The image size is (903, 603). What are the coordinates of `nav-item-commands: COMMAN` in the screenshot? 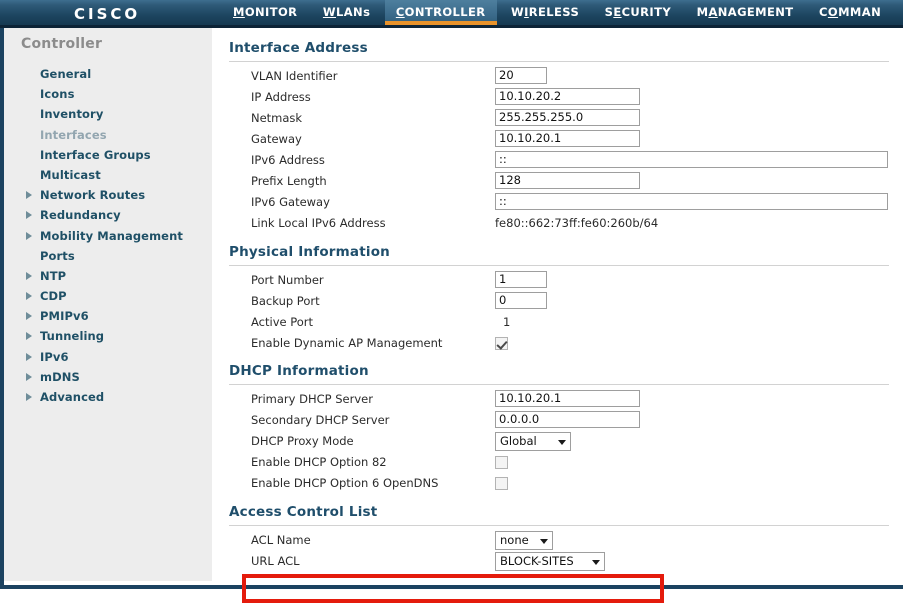 It's located at (850, 14).